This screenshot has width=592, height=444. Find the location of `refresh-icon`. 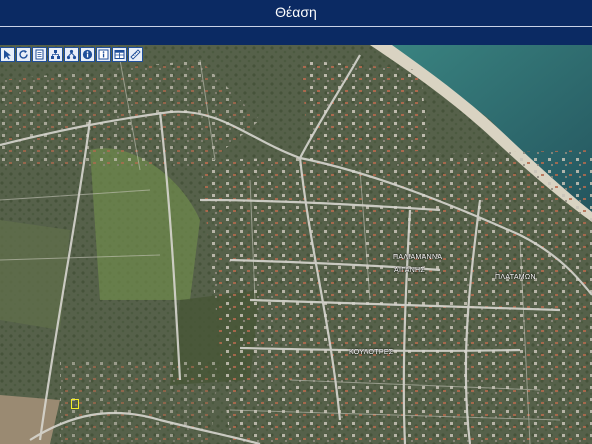

refresh-icon is located at coordinates (23, 54).